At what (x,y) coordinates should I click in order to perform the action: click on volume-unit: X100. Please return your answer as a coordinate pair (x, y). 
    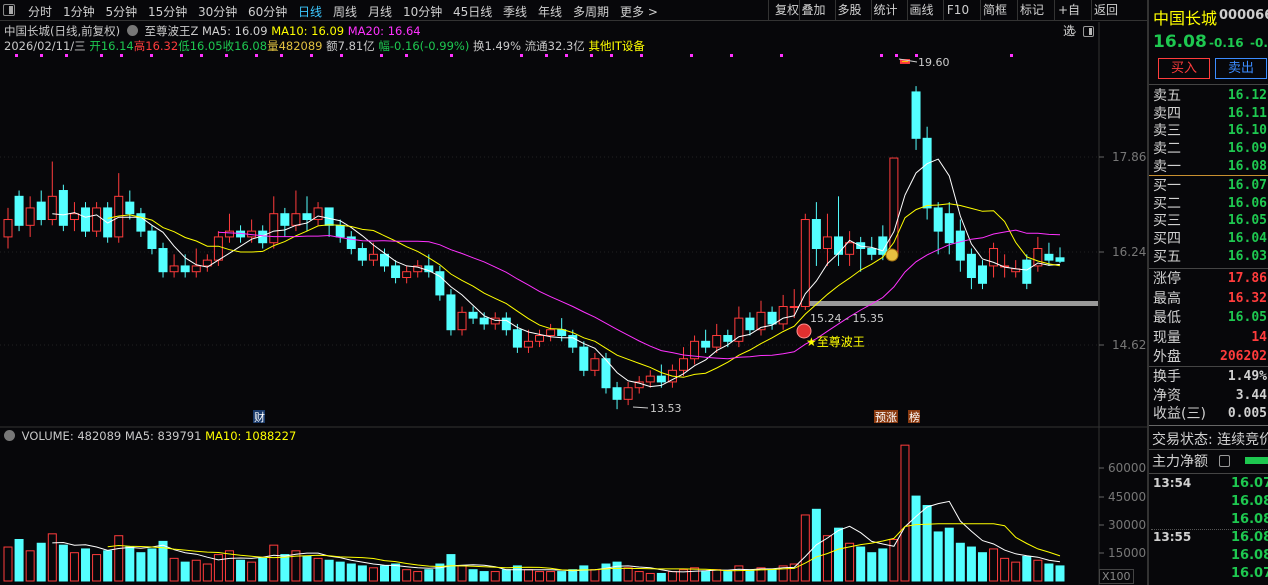
    Looking at the image, I should click on (1116, 576).